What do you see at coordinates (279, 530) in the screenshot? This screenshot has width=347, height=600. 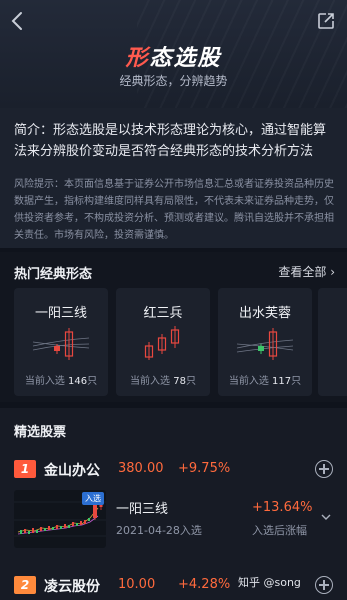 I see `gain-label: 入选后涨幅` at bounding box center [279, 530].